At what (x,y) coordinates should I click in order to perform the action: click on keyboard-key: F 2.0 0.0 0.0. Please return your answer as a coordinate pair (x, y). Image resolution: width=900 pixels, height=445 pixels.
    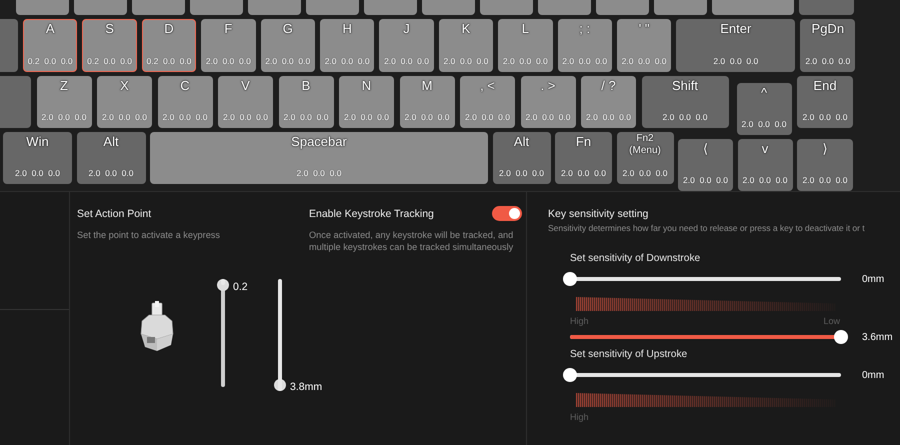
    Looking at the image, I should click on (228, 45).